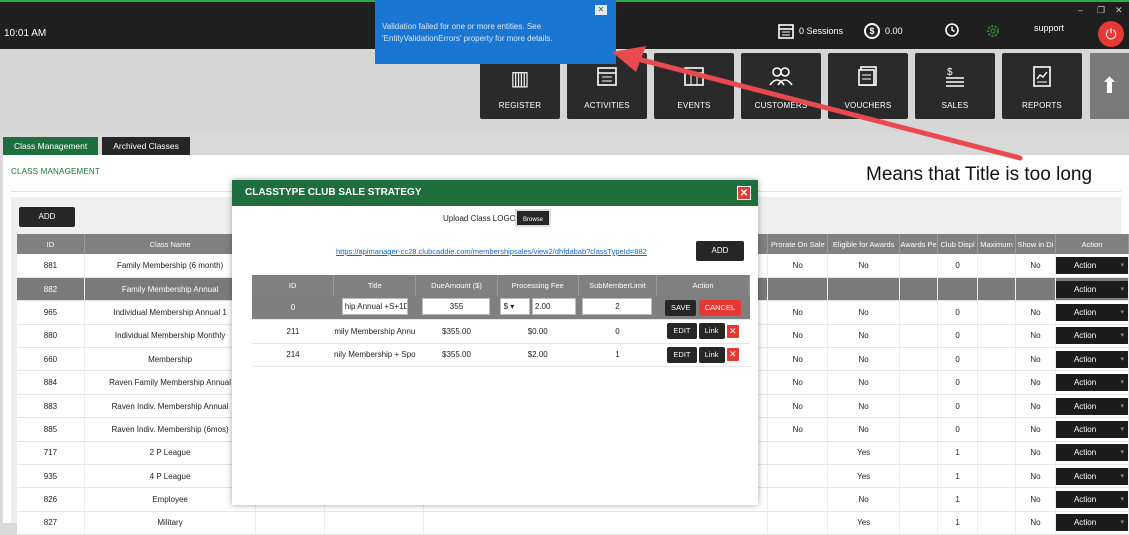 This screenshot has width=1129, height=535. What do you see at coordinates (827, 108) in the screenshot?
I see `annotation-arrow-line` at bounding box center [827, 108].